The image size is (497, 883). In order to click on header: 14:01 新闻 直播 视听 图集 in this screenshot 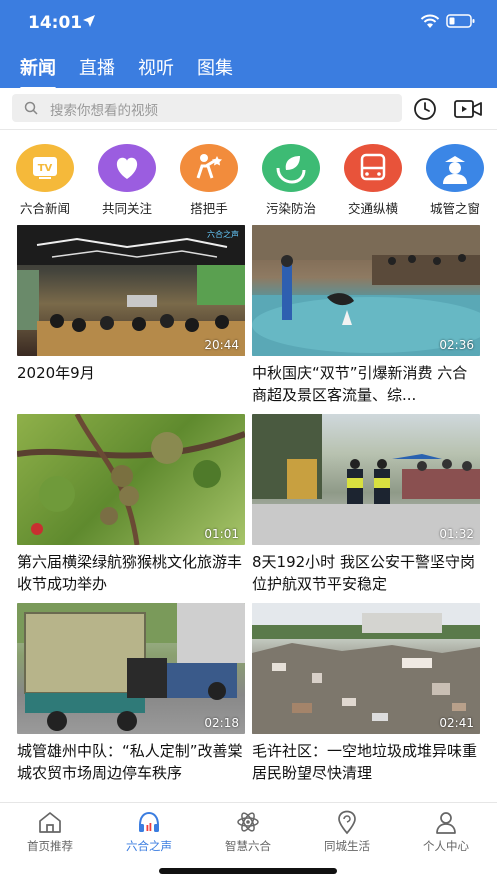, I will do `click(248, 45)`.